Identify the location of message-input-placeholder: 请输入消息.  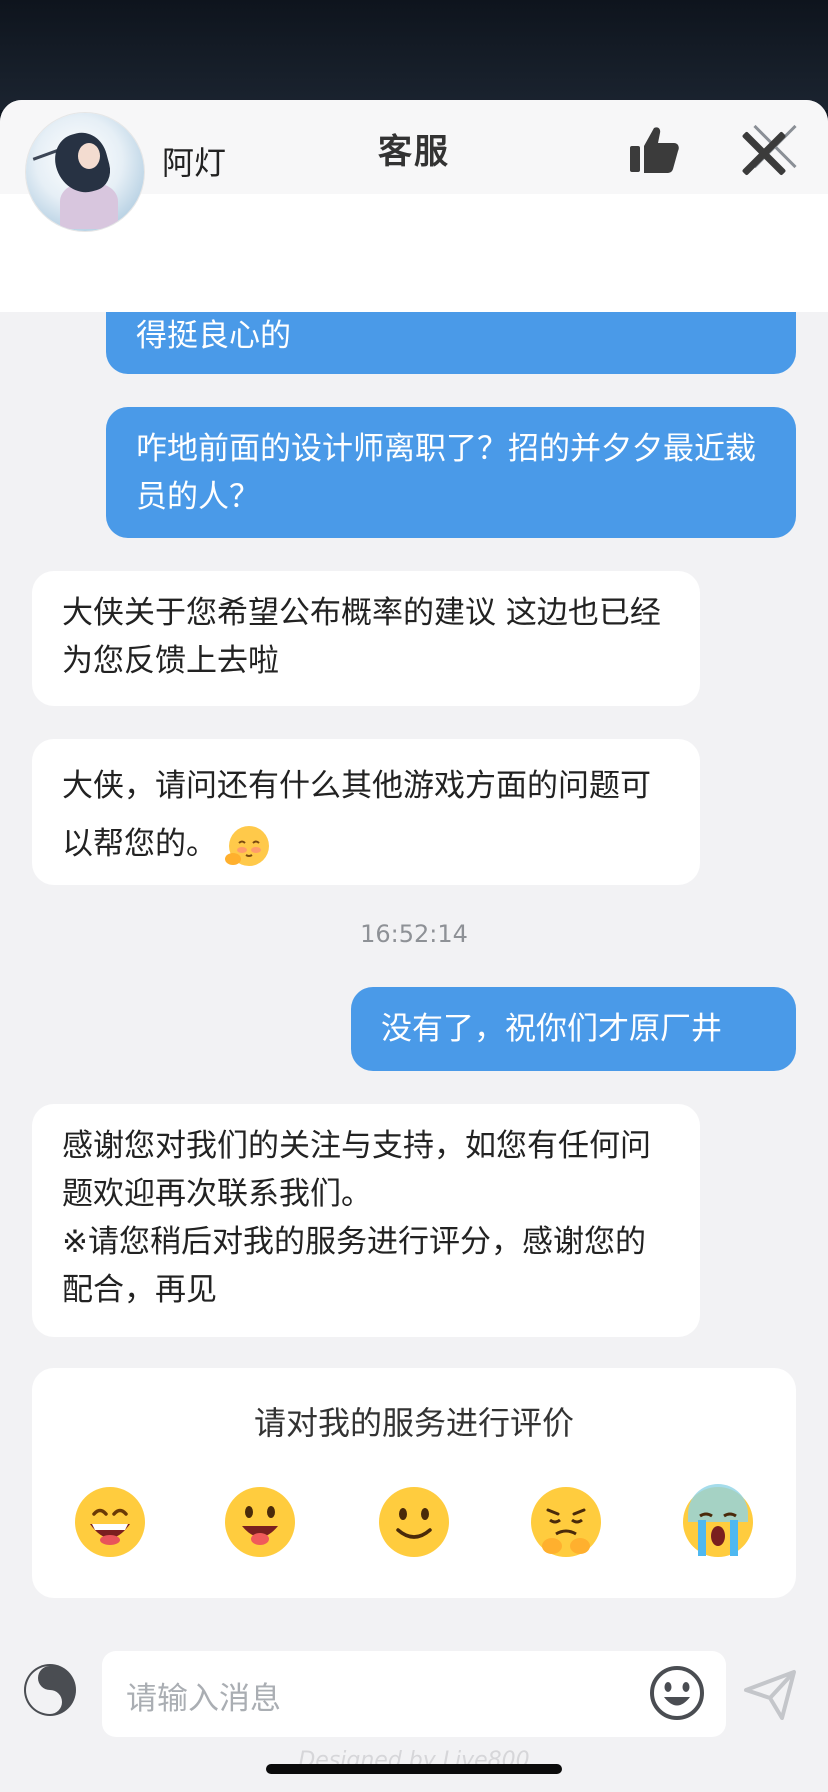
(203, 1699).